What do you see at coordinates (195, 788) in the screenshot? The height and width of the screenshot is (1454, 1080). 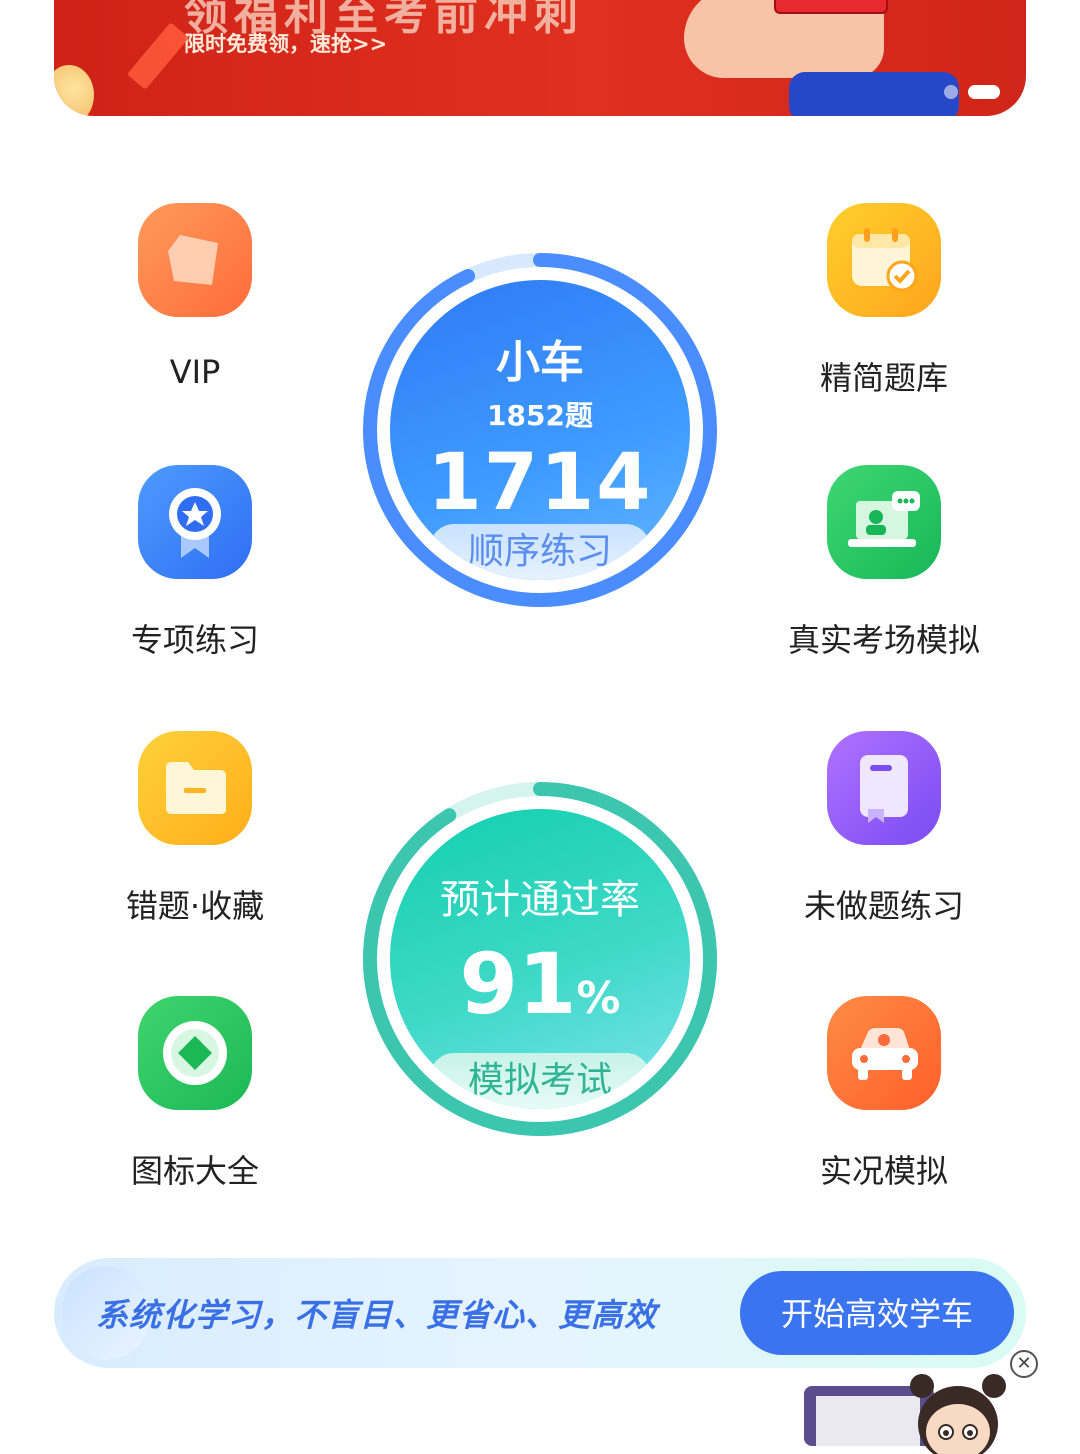 I see `folder-icon` at bounding box center [195, 788].